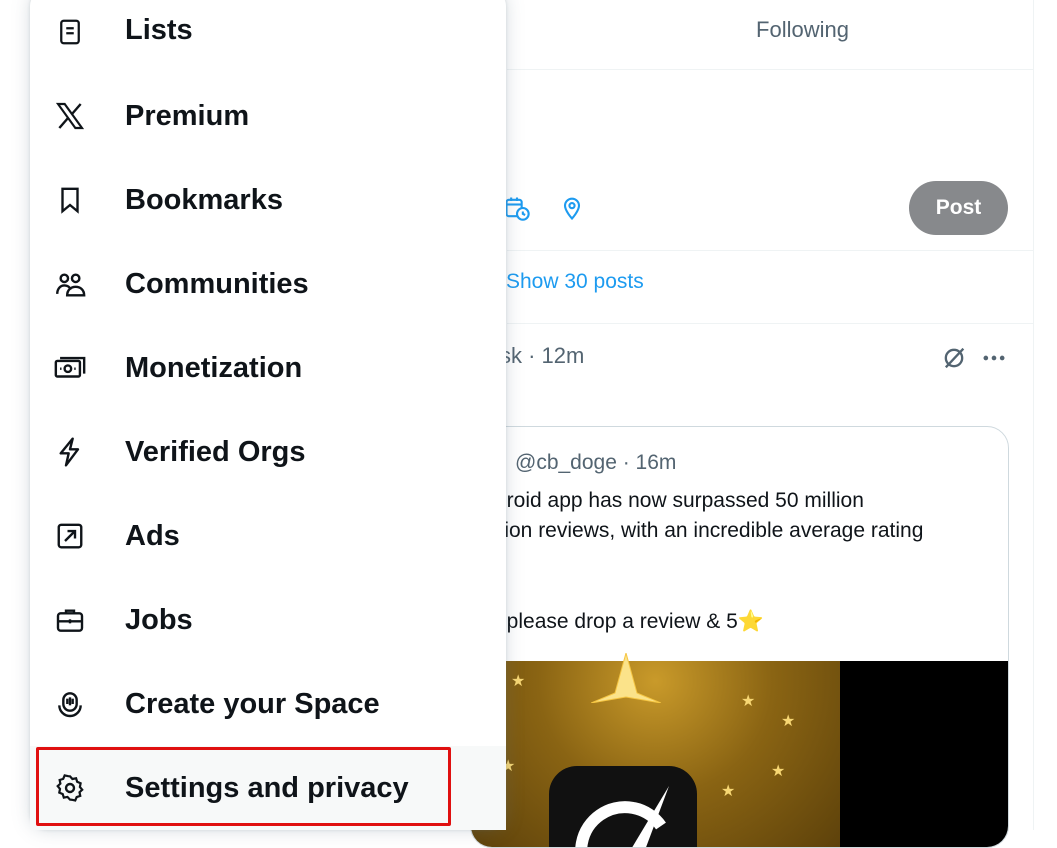 This screenshot has height=848, width=1057. I want to click on list-icon, so click(70, 32).